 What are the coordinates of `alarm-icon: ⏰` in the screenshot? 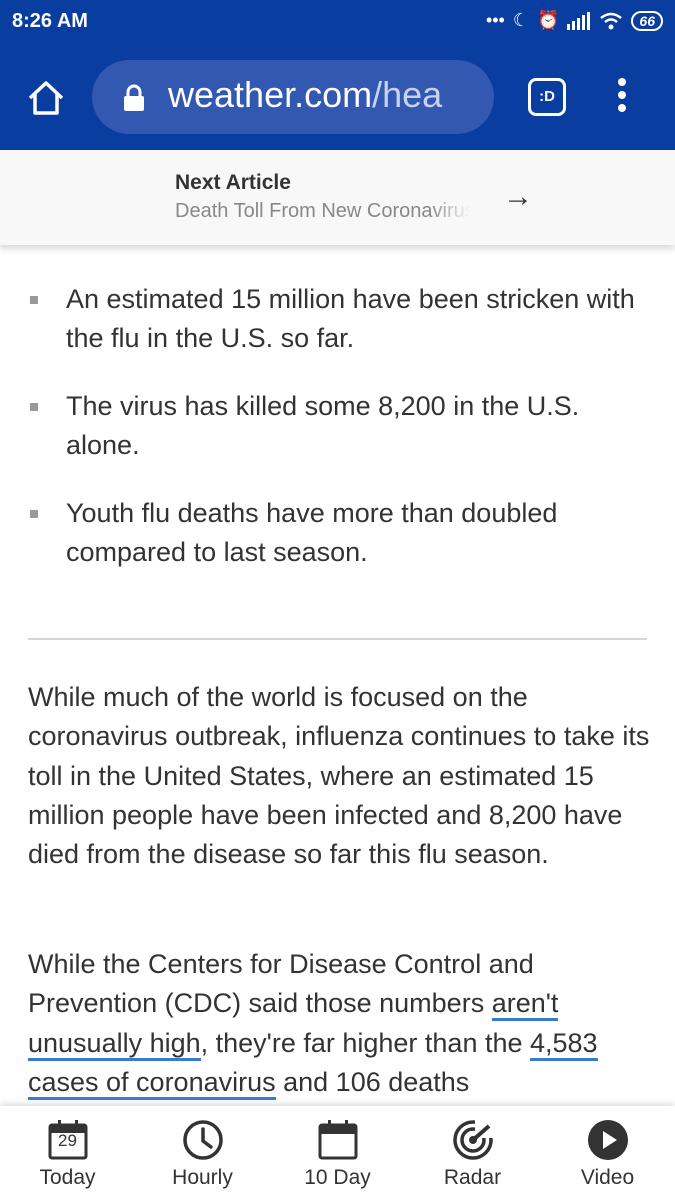 It's located at (548, 20).